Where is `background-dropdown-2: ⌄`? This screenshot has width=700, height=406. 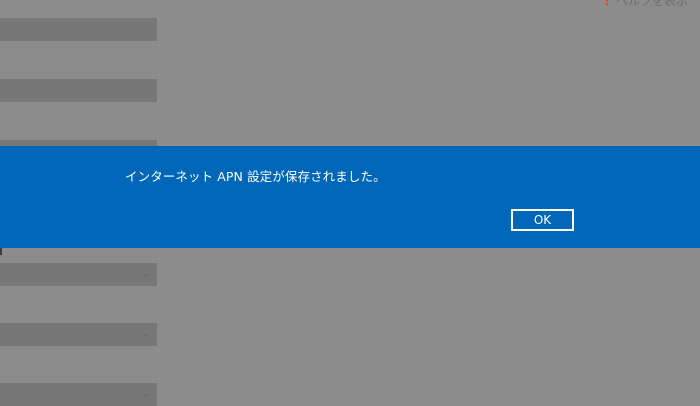 background-dropdown-2: ⌄ is located at coordinates (78, 334).